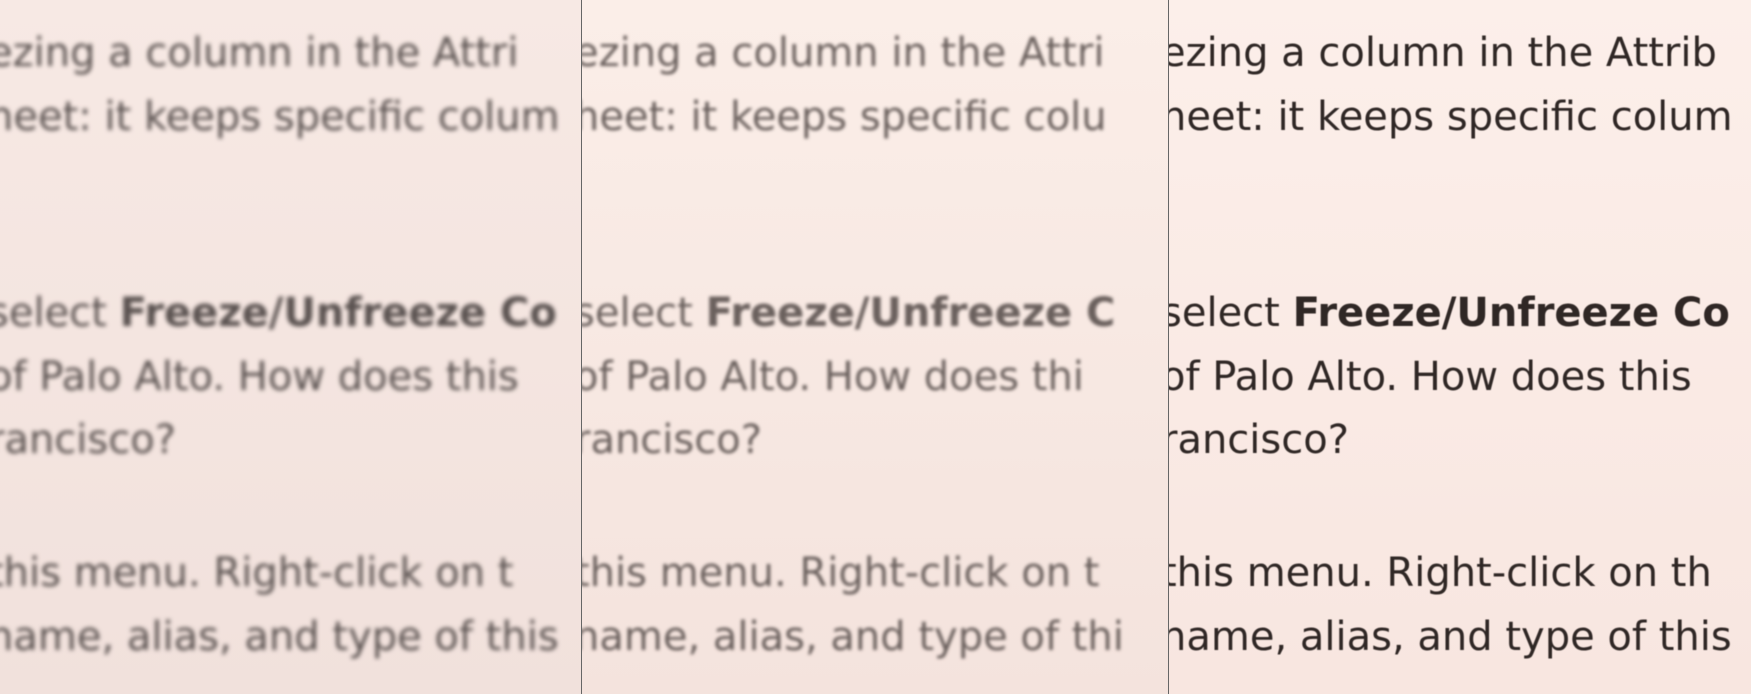  What do you see at coordinates (1442, 53) in the screenshot?
I see `text-line: ezing a column in the Attrib` at bounding box center [1442, 53].